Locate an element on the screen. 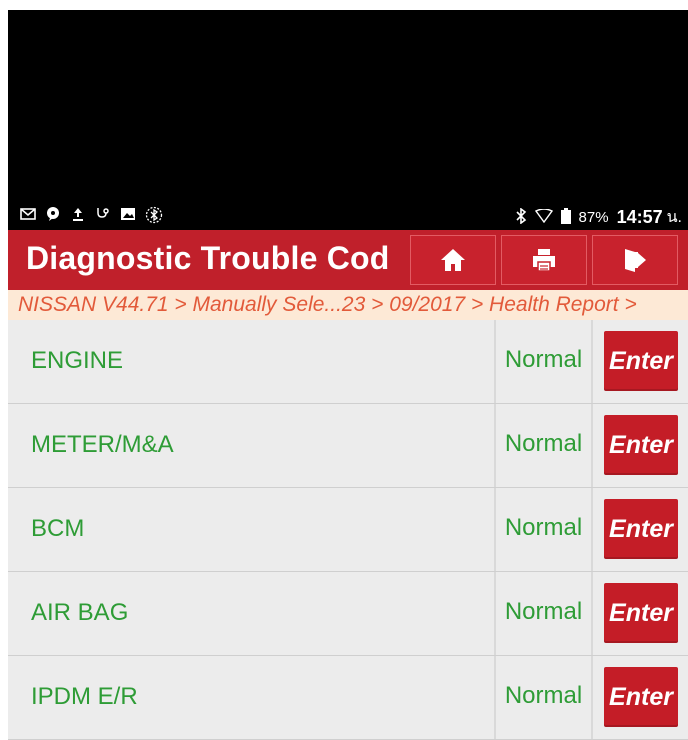  system-name: AIR BAG is located at coordinates (80, 612).